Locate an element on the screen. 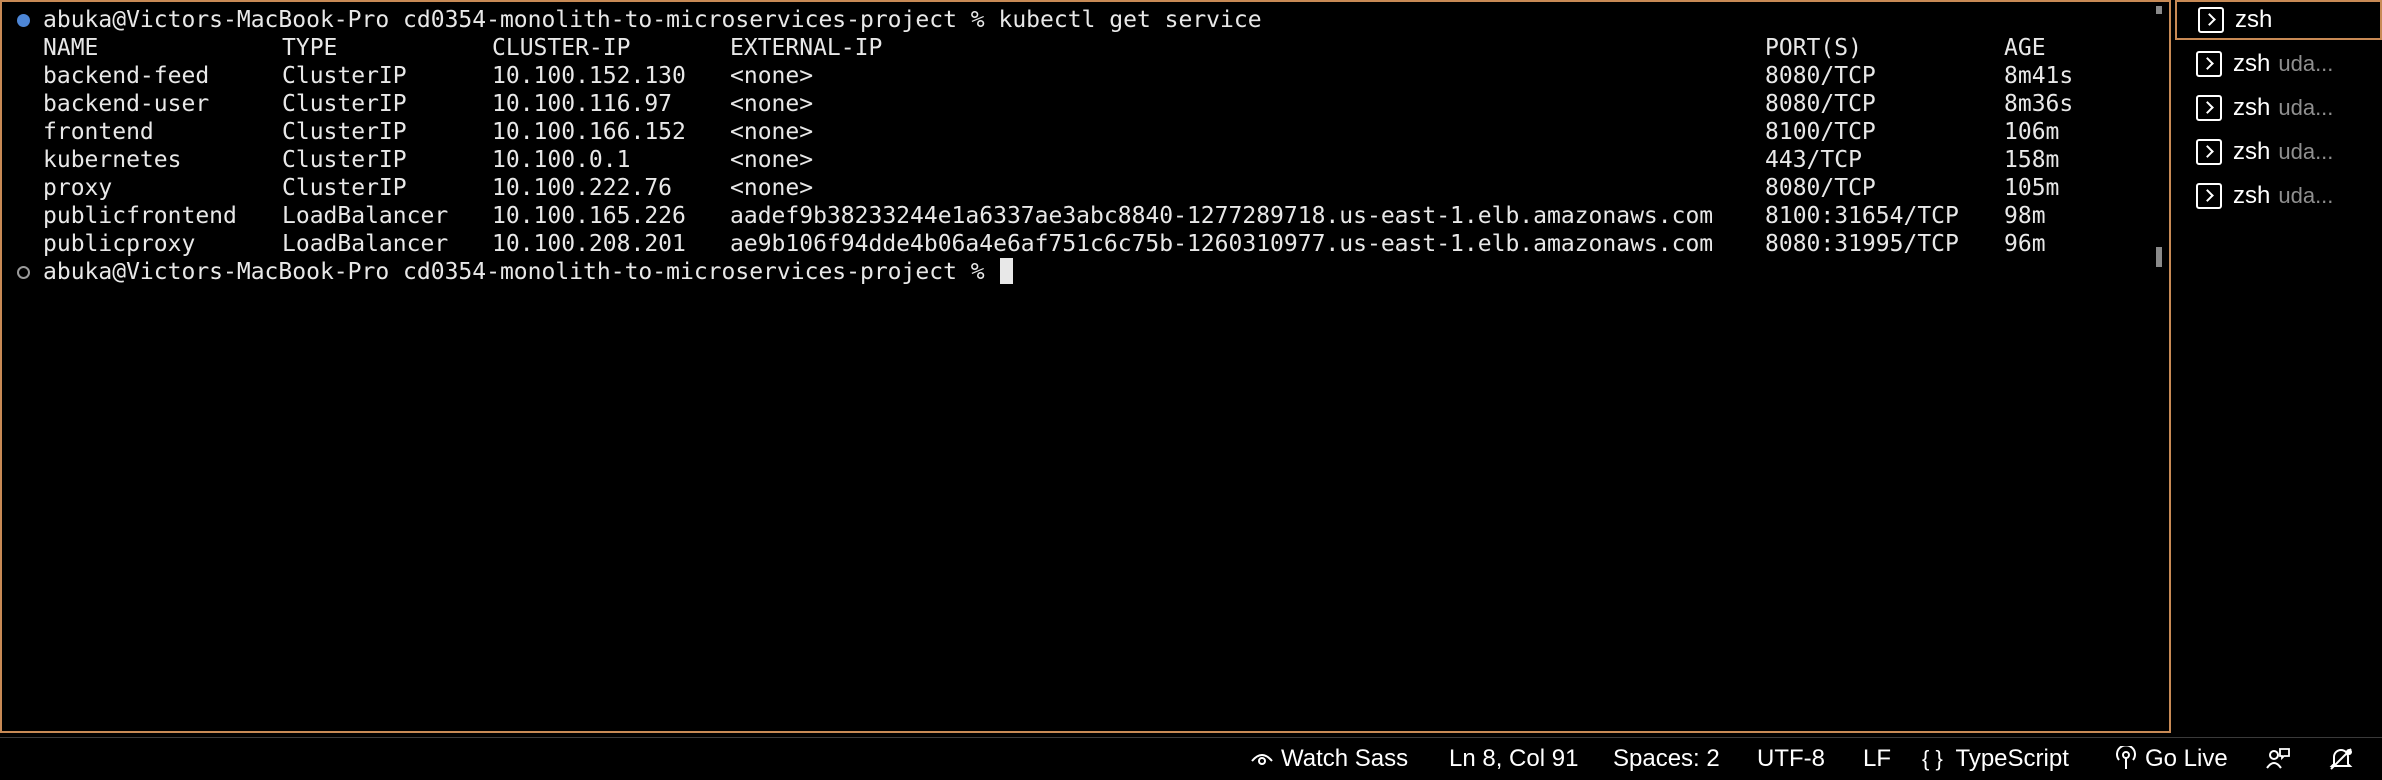 This screenshot has height=780, width=2382. cell-cluster-ip: 10.100.165.226 is located at coordinates (589, 216).